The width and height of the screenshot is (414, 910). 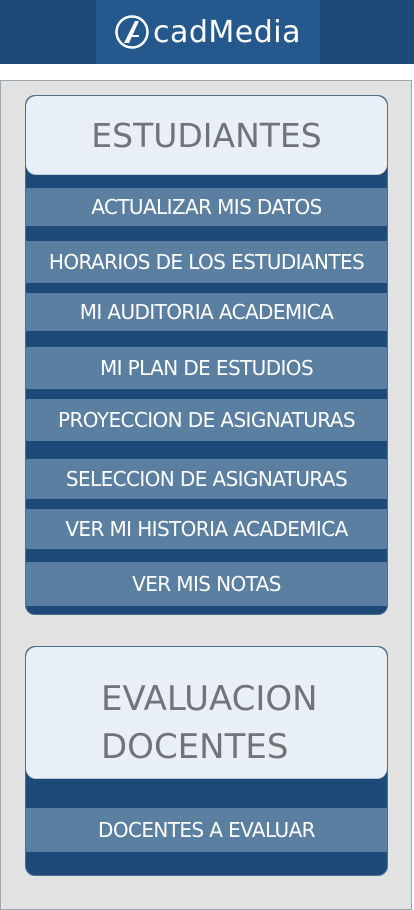 What do you see at coordinates (206, 207) in the screenshot?
I see `menu-item-actualizar-mis-datos: ACTUALIZAR MIS DATOS` at bounding box center [206, 207].